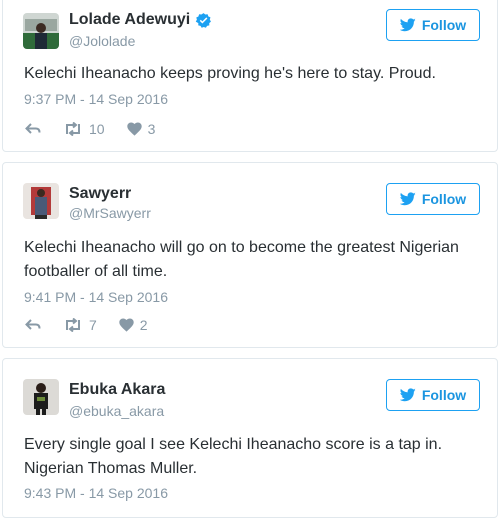  Describe the element at coordinates (151, 129) in the screenshot. I see `like-count: 3` at that location.